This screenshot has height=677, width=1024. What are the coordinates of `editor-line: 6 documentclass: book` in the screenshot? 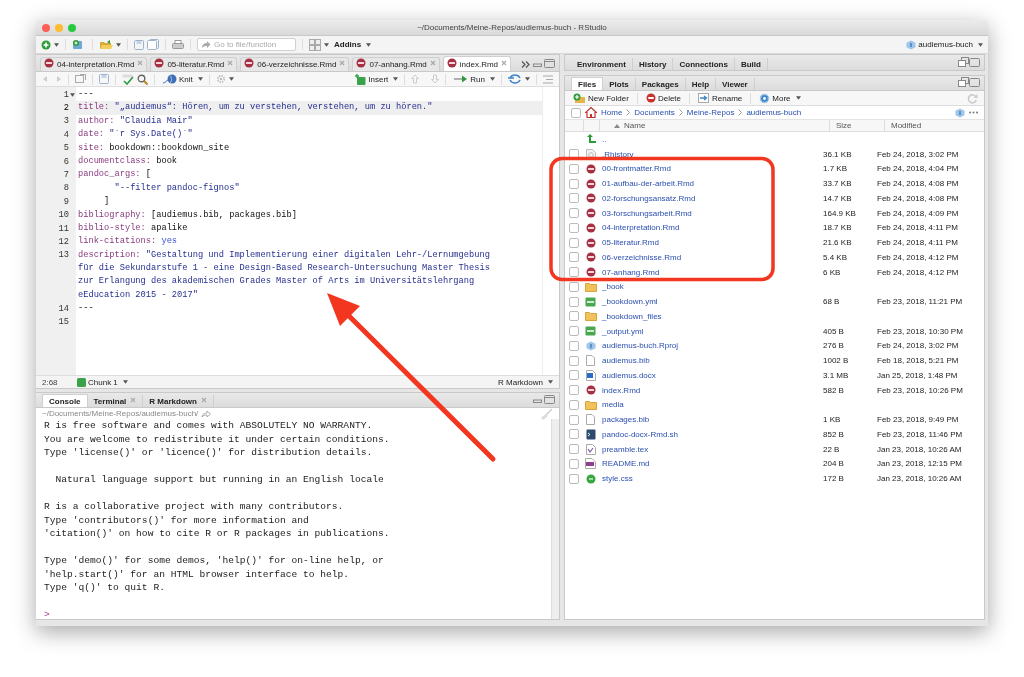 It's located at (289, 161).